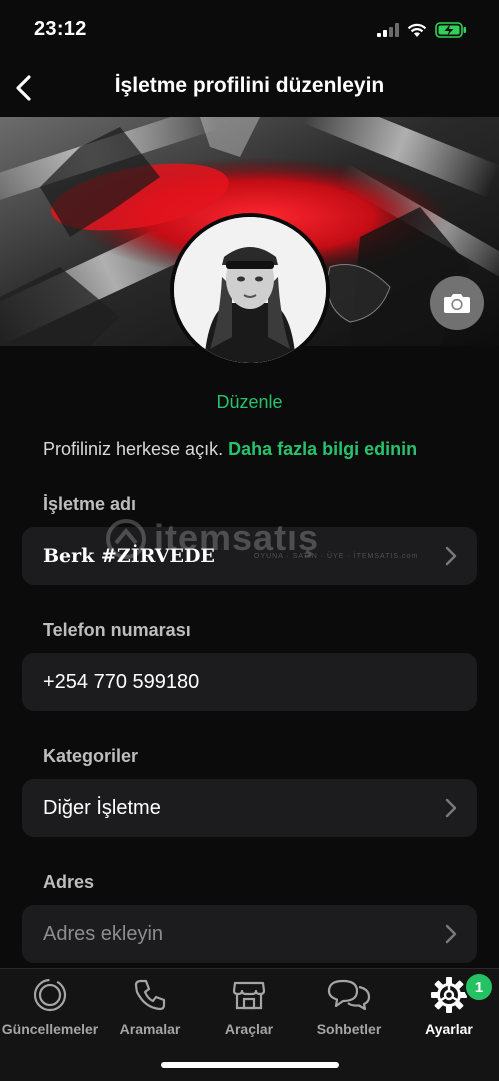  Describe the element at coordinates (117, 630) in the screenshot. I see `phone-label: Telefon numarası` at that location.